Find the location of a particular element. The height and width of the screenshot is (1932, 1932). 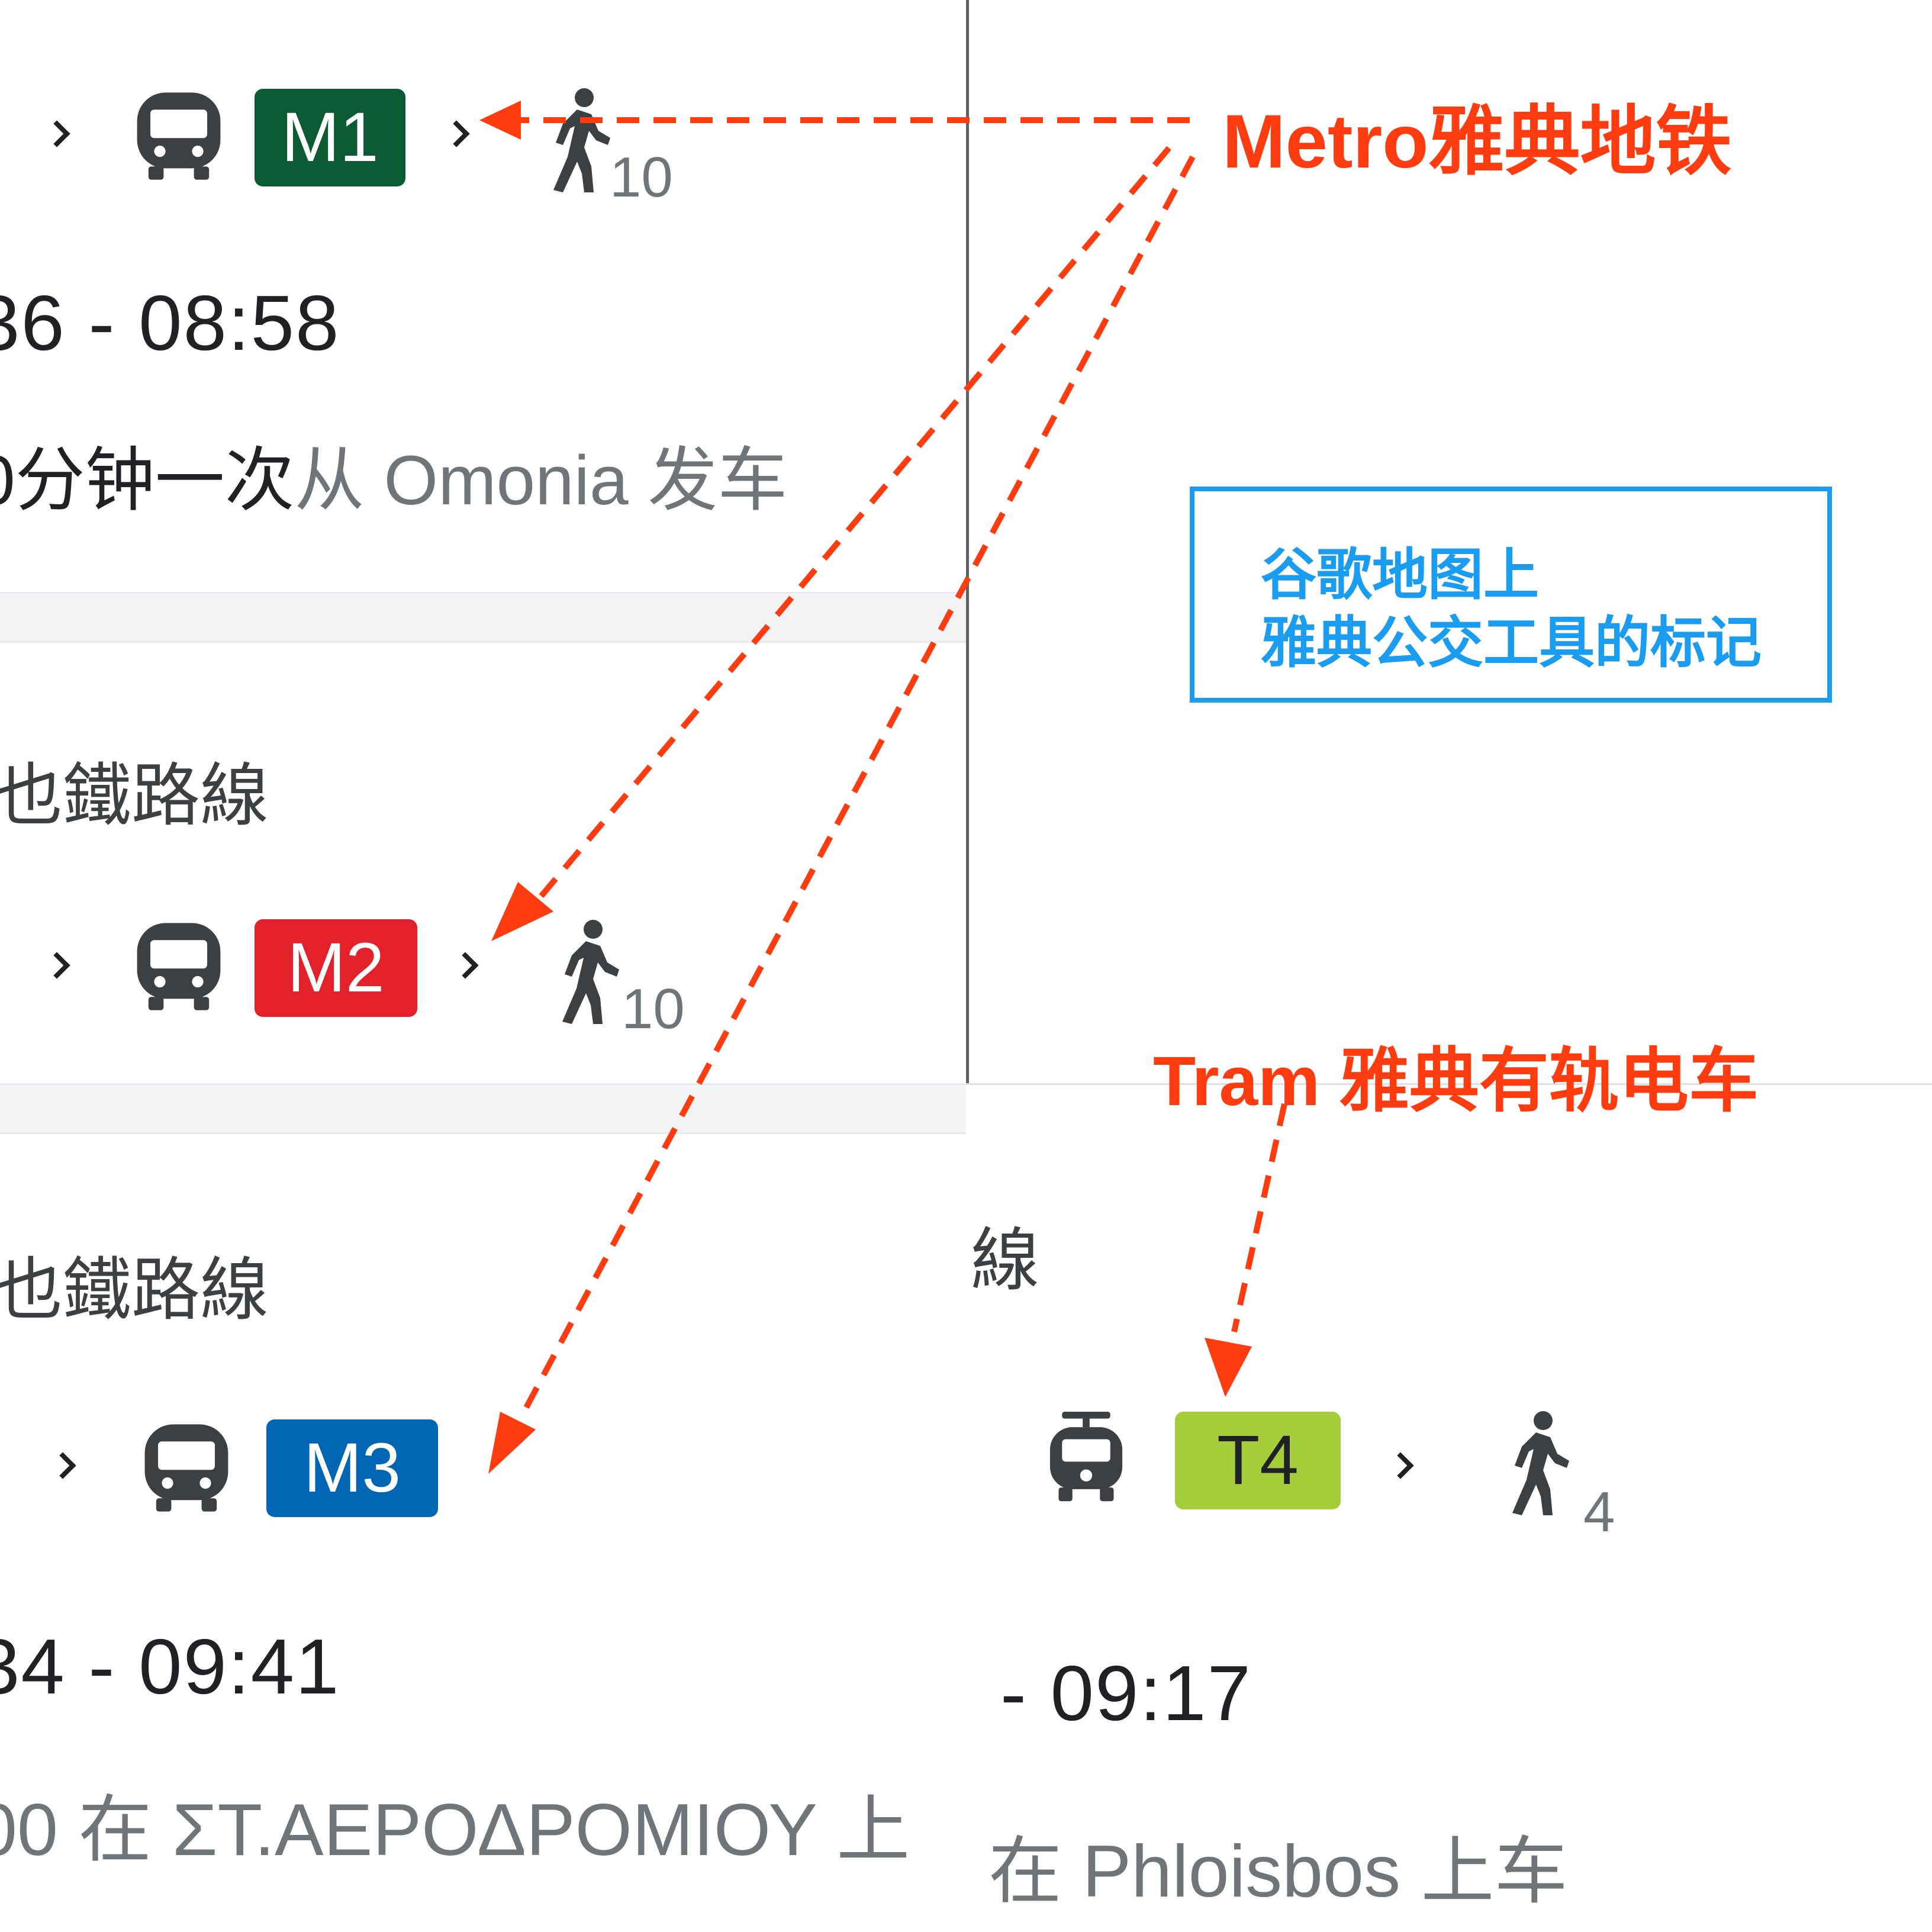

metro-annotation: Metro雅典地铁 is located at coordinates (1477, 141).